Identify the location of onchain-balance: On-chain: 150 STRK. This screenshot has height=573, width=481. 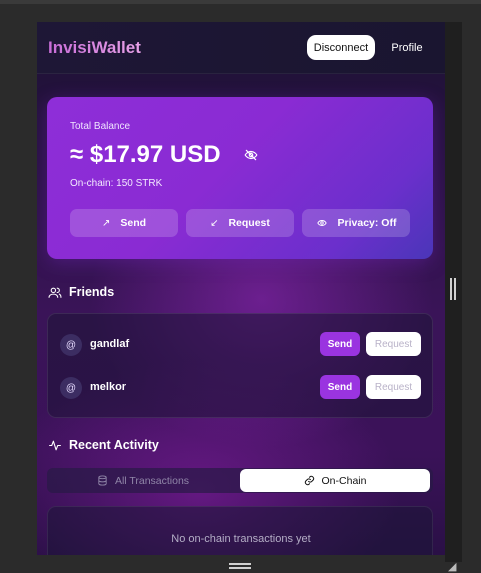
(116, 183).